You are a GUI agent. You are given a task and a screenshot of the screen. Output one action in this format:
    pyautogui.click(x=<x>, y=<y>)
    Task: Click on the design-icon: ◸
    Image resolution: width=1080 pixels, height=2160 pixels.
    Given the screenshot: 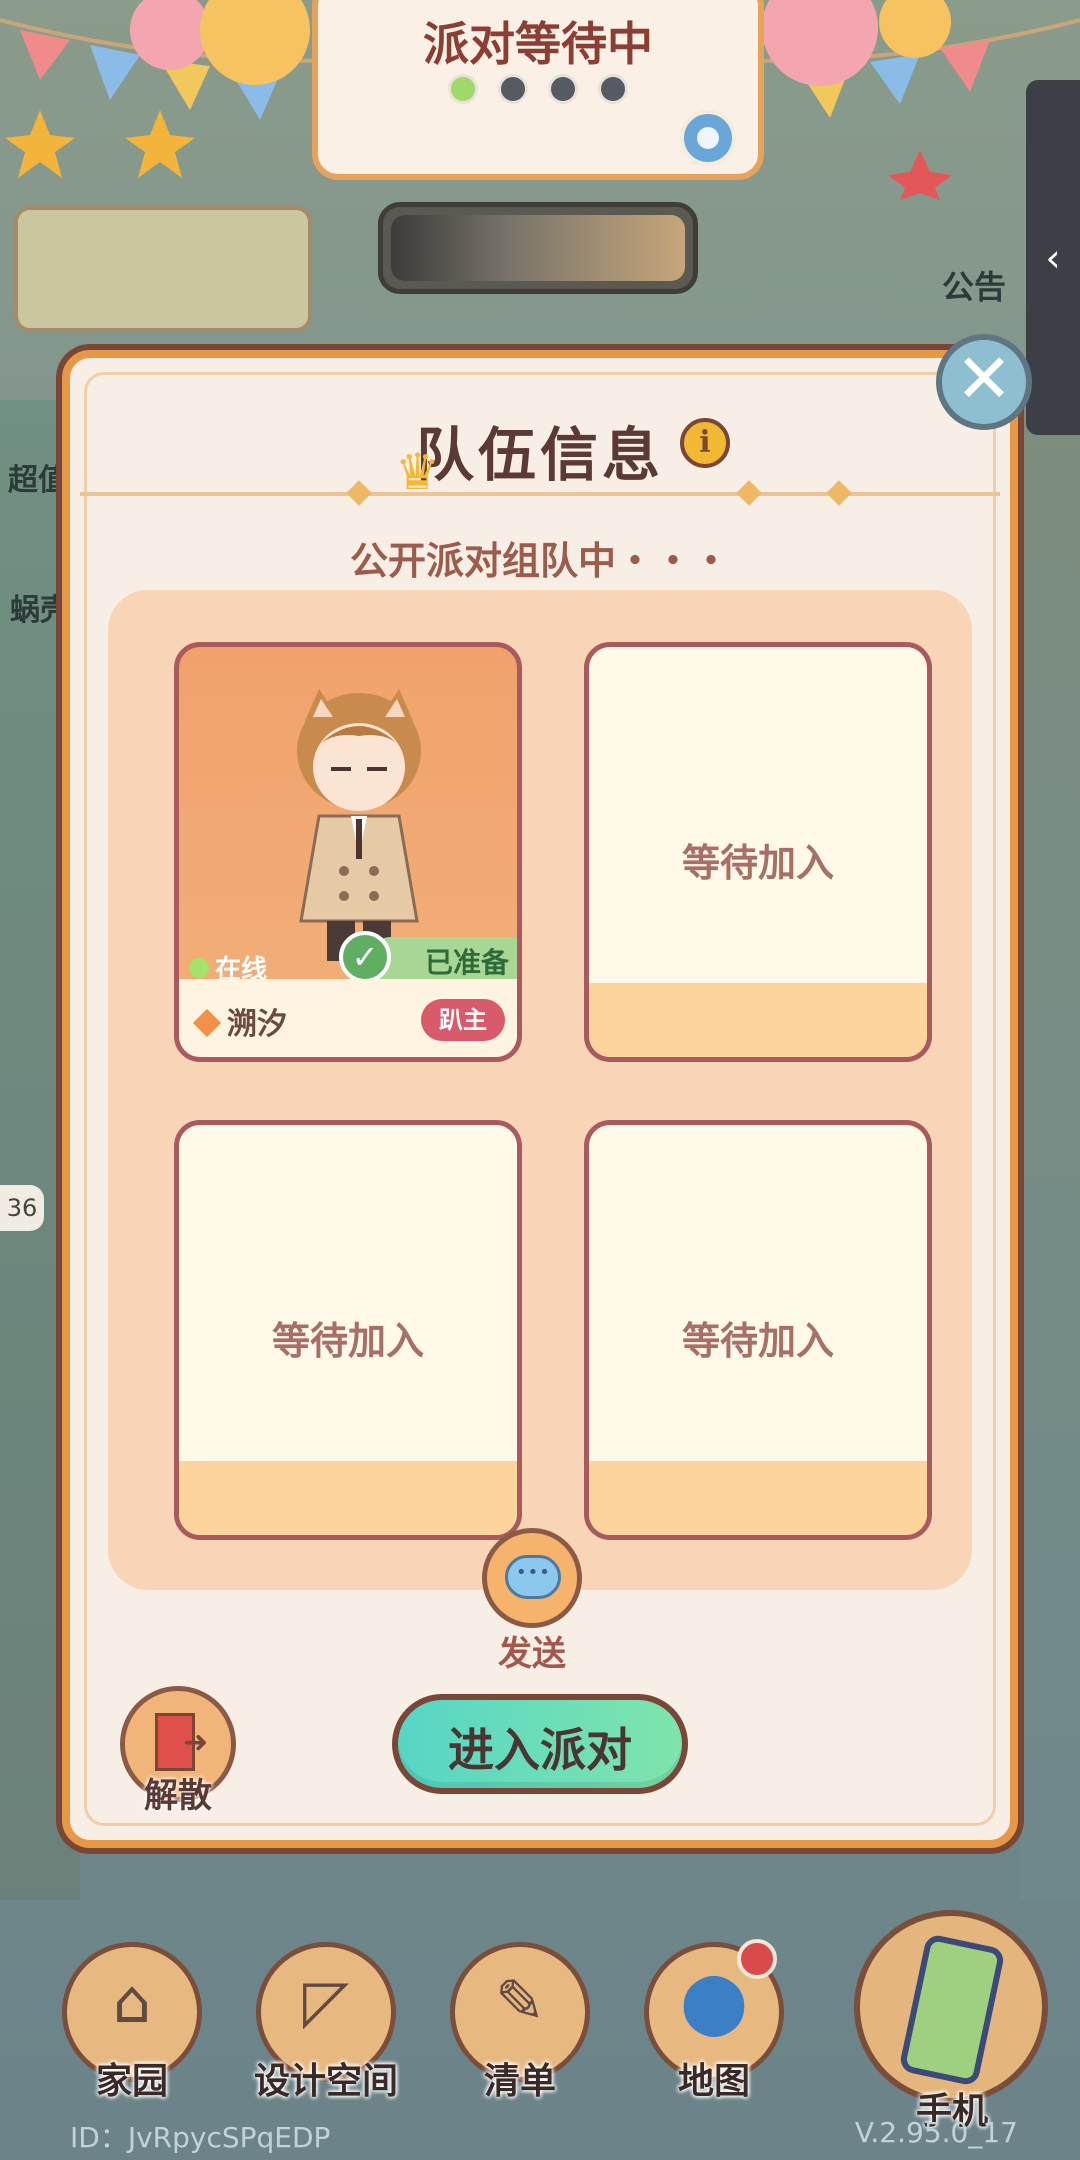 What is the action you would take?
    pyautogui.click(x=326, y=2002)
    